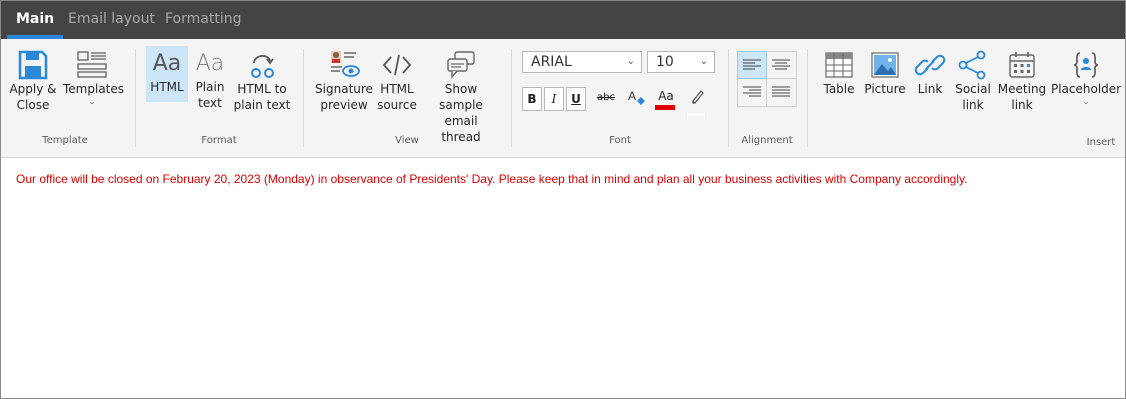  I want to click on clear-formatting-icon: A, so click(636, 97).